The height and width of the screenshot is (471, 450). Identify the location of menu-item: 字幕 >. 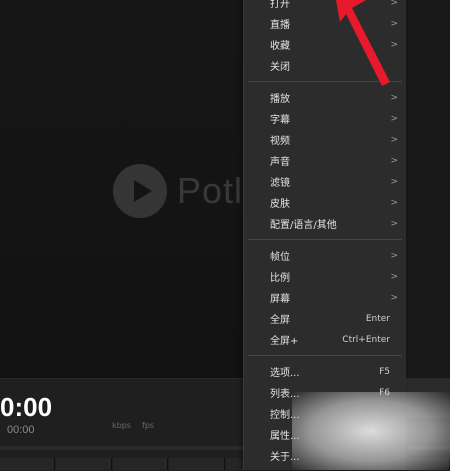
(325, 118).